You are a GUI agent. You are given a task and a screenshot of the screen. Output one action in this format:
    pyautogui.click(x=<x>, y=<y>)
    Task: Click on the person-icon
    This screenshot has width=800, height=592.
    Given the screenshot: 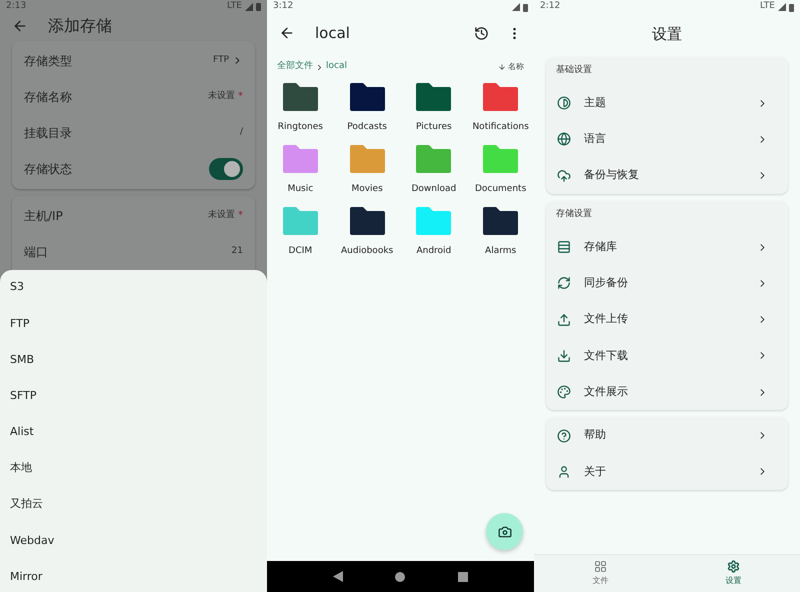 What is the action you would take?
    pyautogui.click(x=564, y=471)
    